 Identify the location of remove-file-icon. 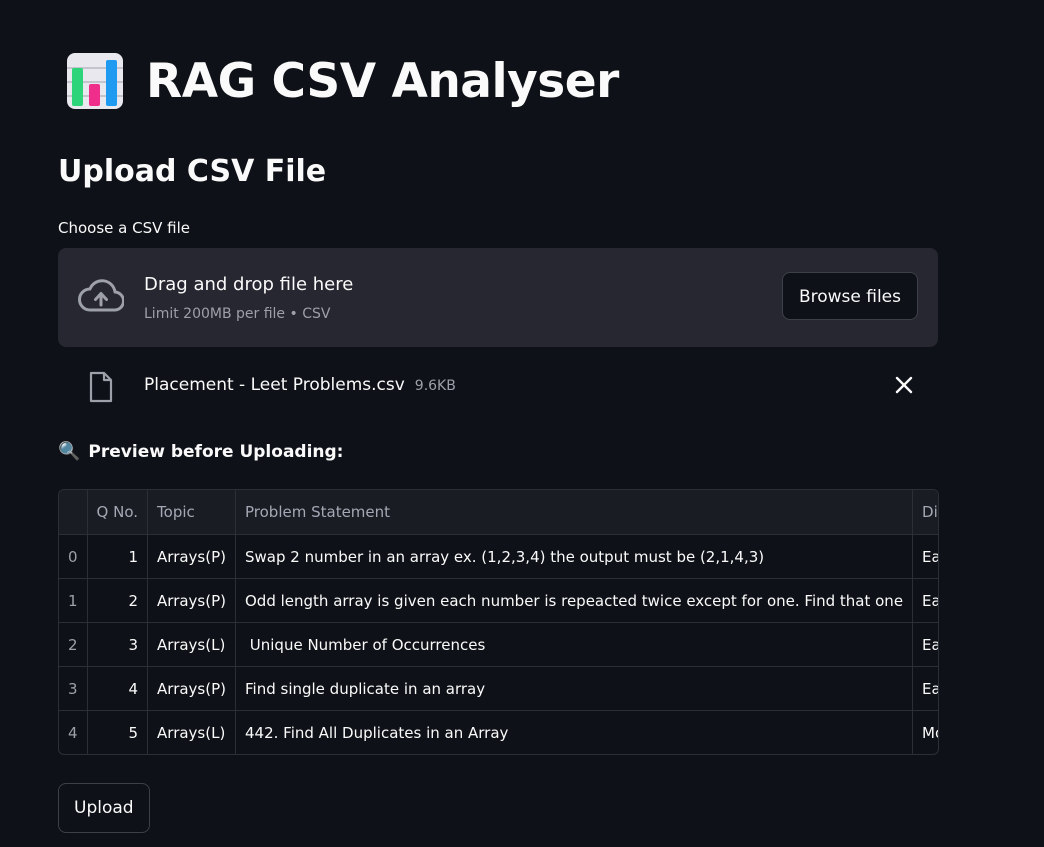
(904, 385).